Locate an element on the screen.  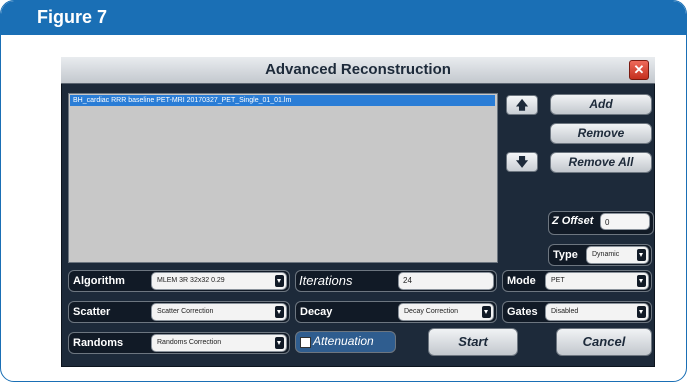
move-down-button: 🡇 is located at coordinates (522, 162).